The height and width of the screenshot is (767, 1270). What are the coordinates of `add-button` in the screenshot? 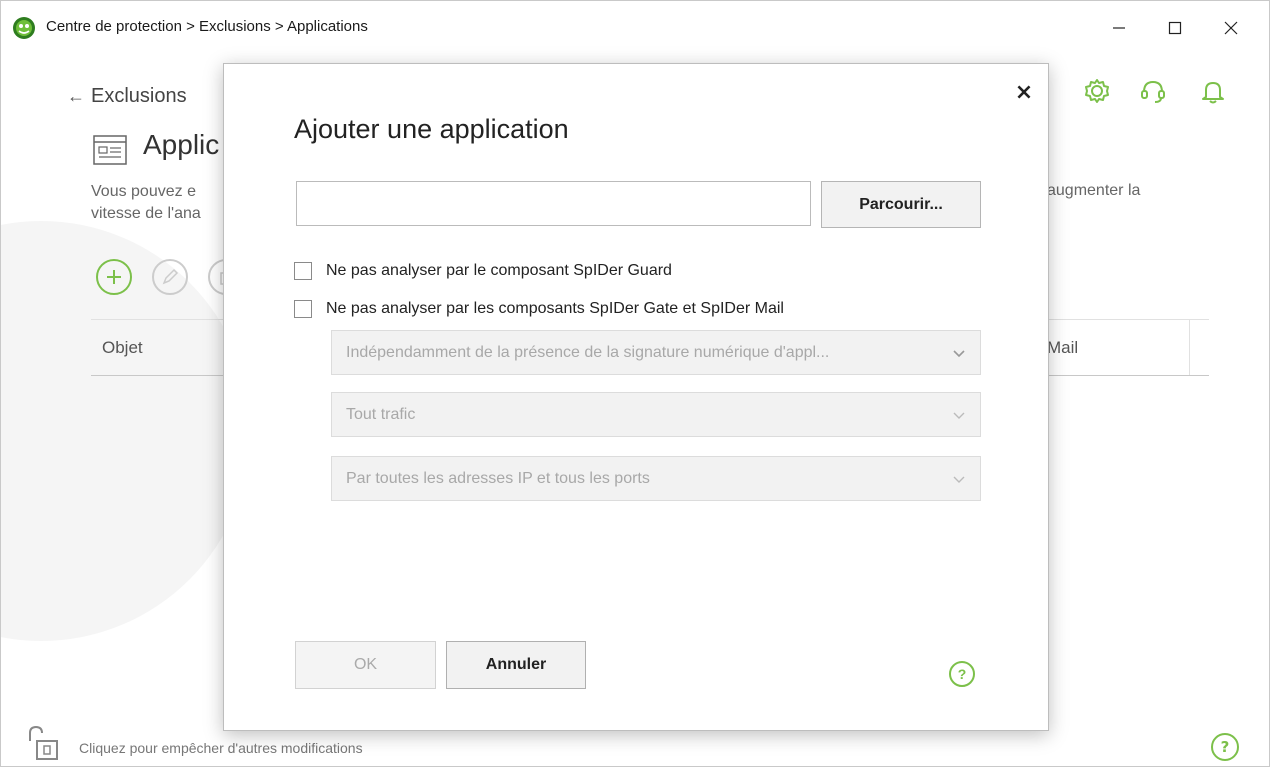 It's located at (114, 277).